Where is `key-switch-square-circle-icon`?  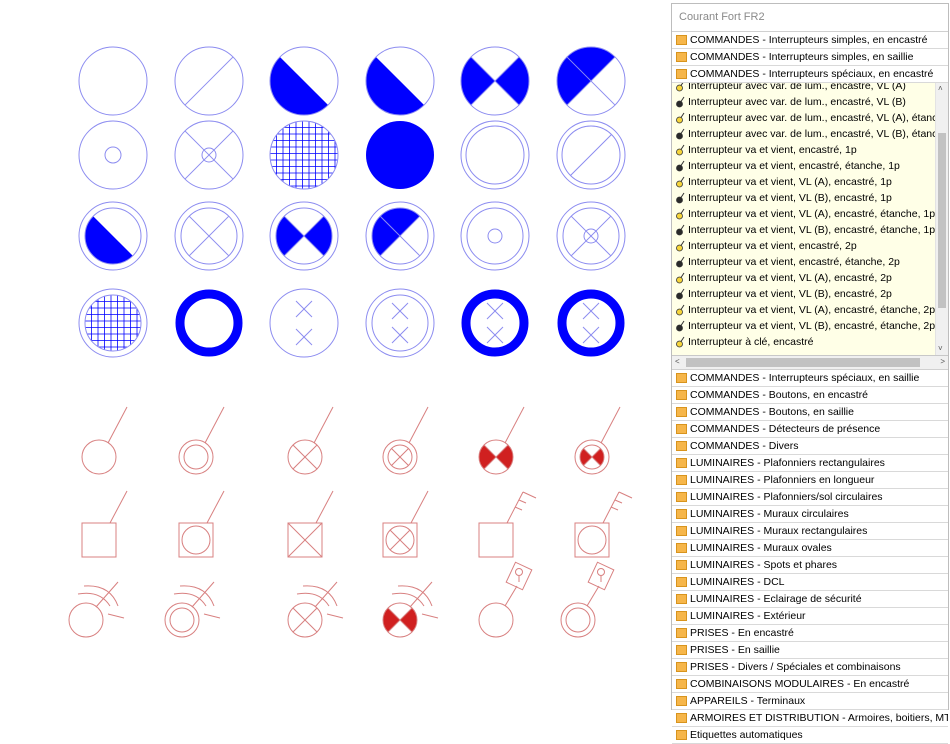
key-switch-square-circle-icon is located at coordinates (603, 524).